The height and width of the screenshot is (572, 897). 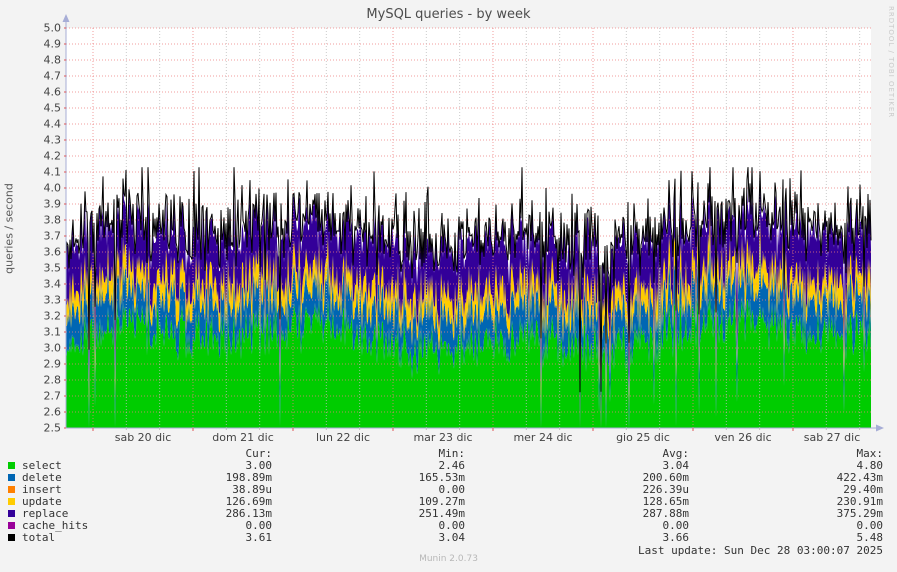 I want to click on y-tick-label: 3.9, so click(x=53, y=204).